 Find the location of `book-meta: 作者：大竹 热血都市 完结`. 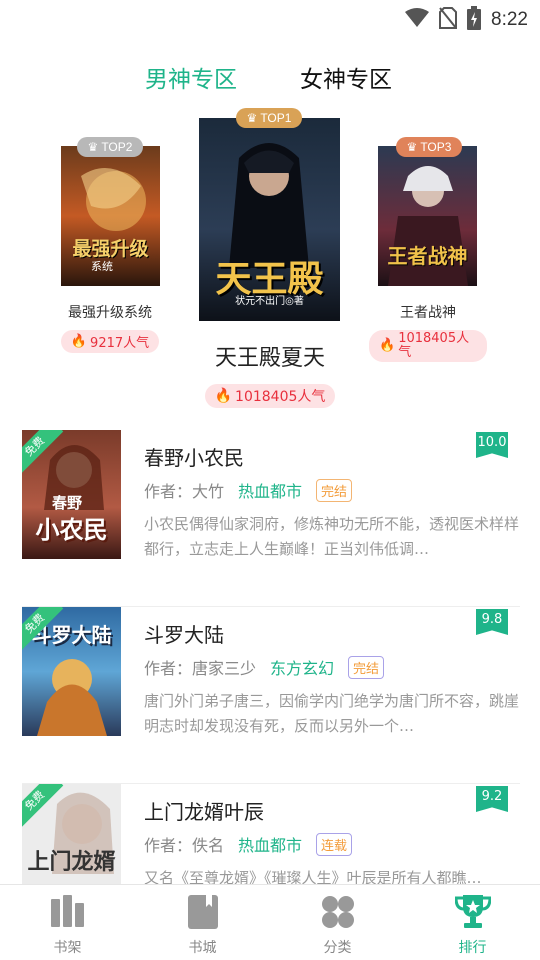

book-meta: 作者：大竹 热血都市 完结 is located at coordinates (248, 490).